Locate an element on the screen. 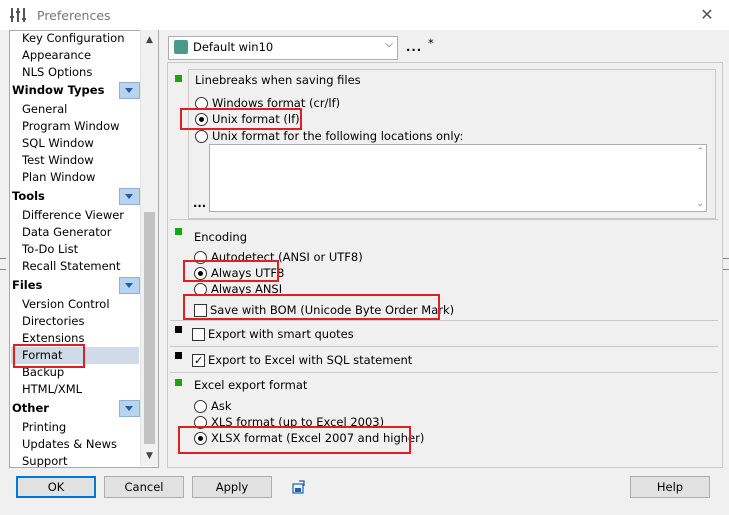 Image resolution: width=729 pixels, height=515 pixels. profile-value: Default win10 is located at coordinates (233, 47).